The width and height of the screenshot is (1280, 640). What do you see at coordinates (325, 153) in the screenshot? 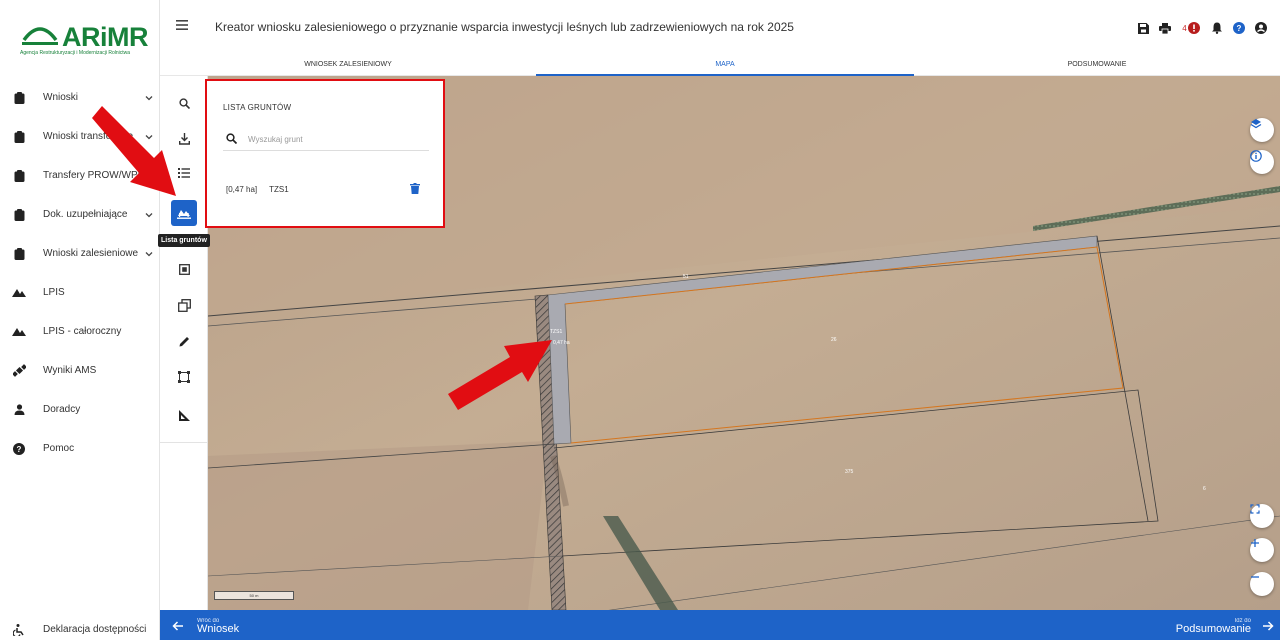
I see `parcels-list-panel: LISTA GRUNTÓW [0,47 ha] TZS1` at bounding box center [325, 153].